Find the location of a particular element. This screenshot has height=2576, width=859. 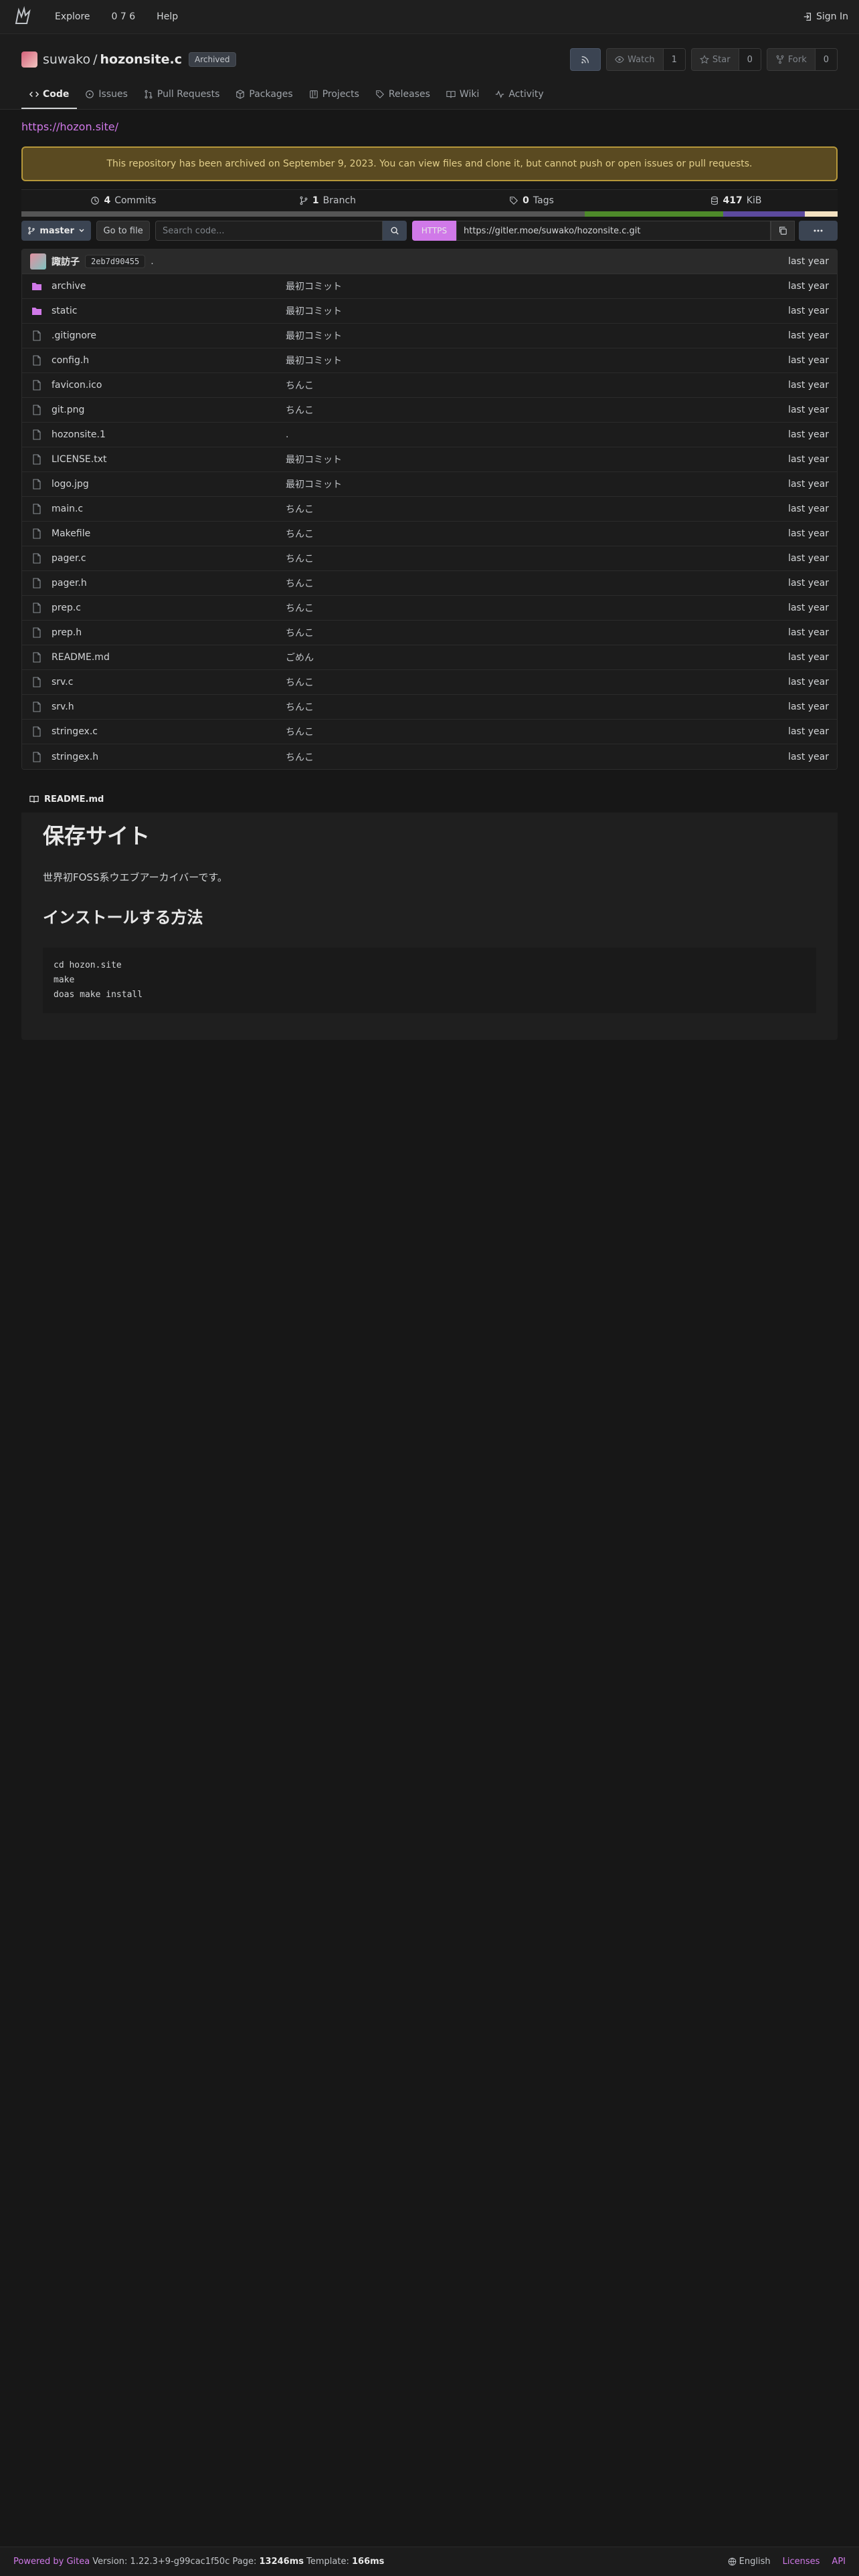

repo-avatar is located at coordinates (29, 60).